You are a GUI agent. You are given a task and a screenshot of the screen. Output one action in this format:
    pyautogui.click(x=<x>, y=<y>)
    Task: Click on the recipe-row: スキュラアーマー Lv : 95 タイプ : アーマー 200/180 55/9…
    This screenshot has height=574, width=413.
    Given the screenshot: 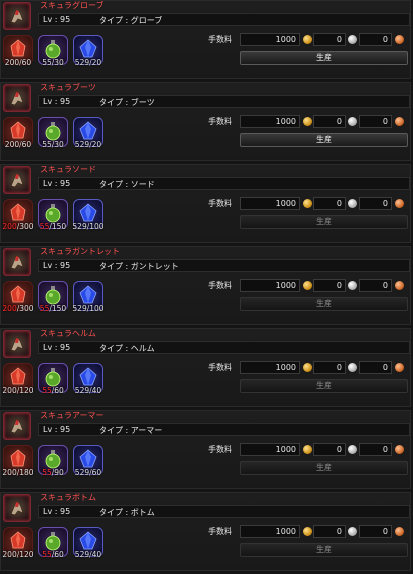 What is the action you would take?
    pyautogui.click(x=206, y=451)
    